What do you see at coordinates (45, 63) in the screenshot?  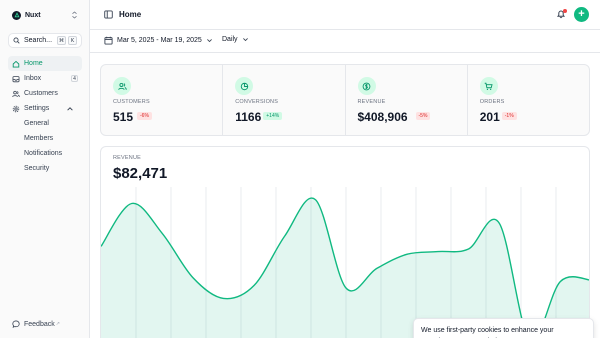 I see `sidebar-item-home: Home` at bounding box center [45, 63].